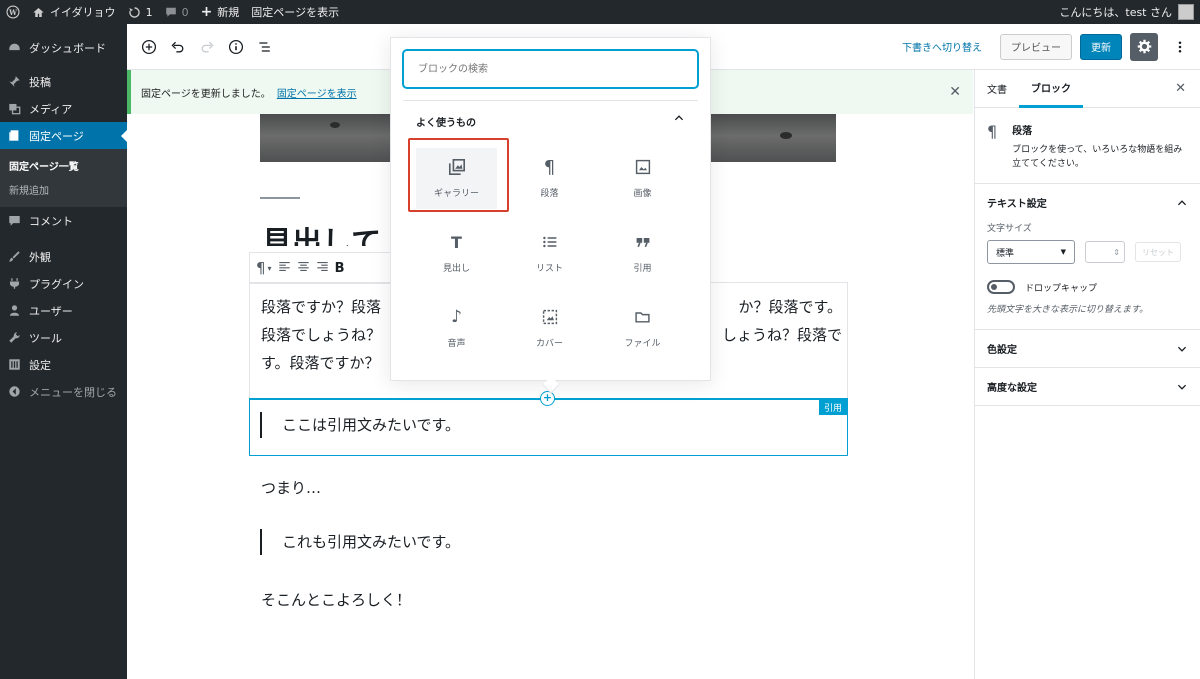 The width and height of the screenshot is (1200, 679). I want to click on quote-block-2: これも引用文みたいです。, so click(360, 542).